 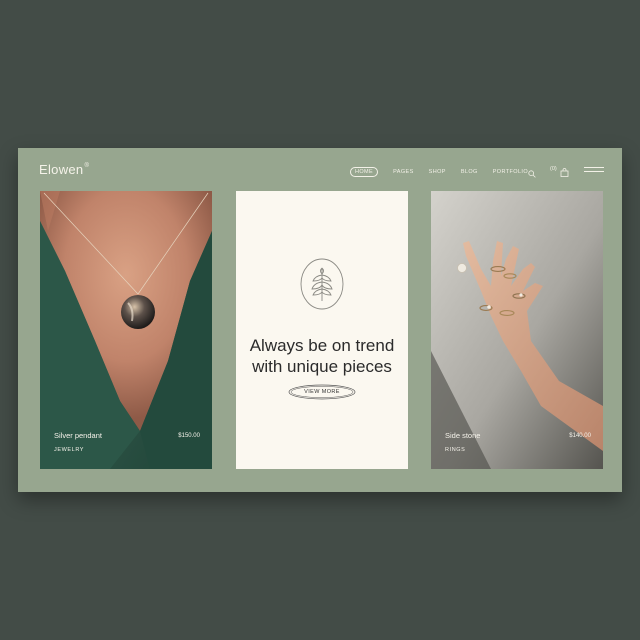 I want to click on view-more-label: VIEW MORE, so click(x=322, y=392).